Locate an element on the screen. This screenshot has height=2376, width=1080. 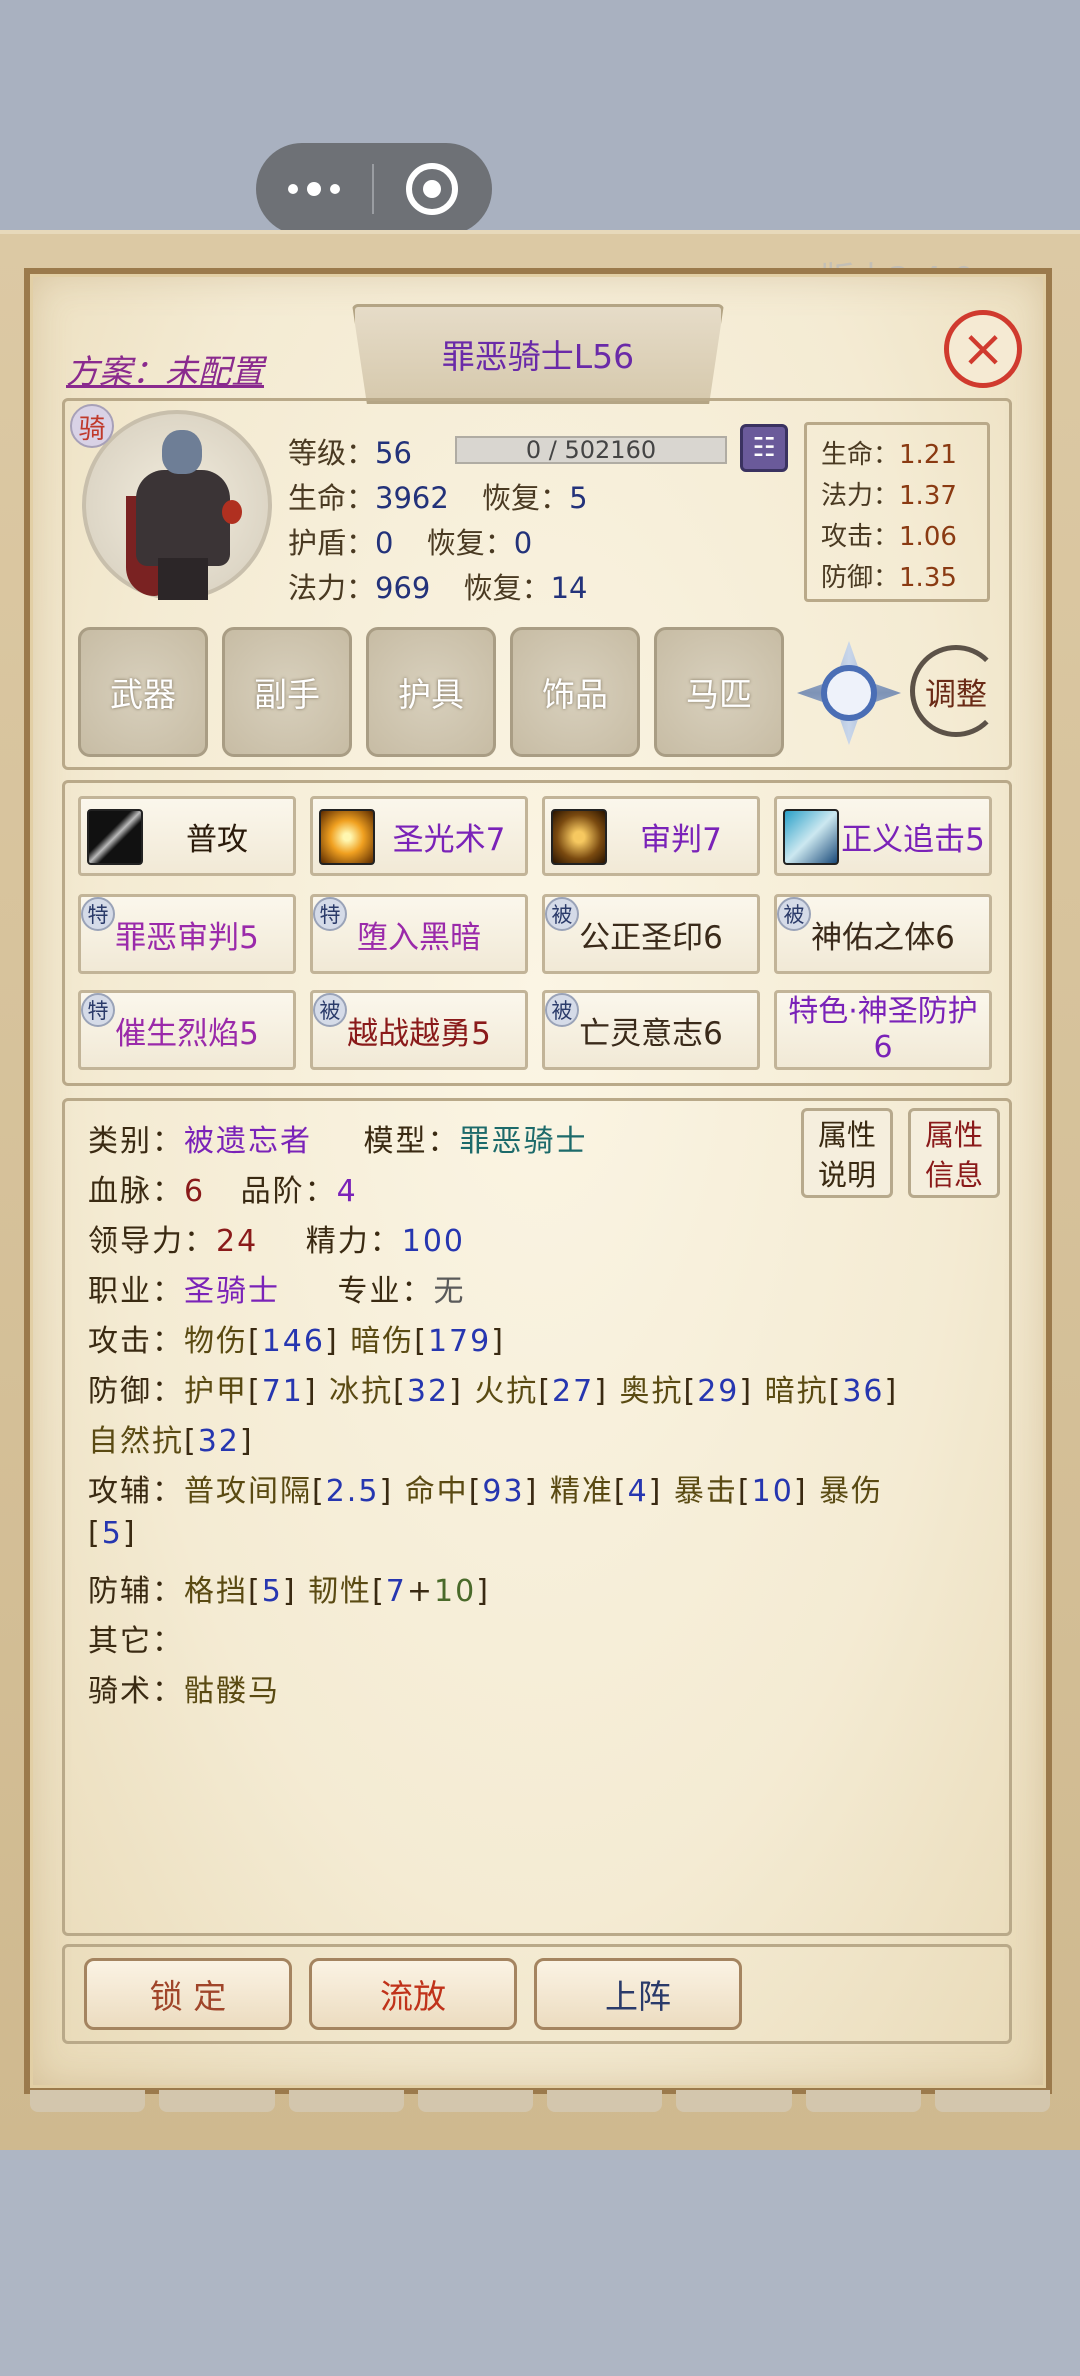
equip-slot-mount: 马匹 is located at coordinates (719, 692).